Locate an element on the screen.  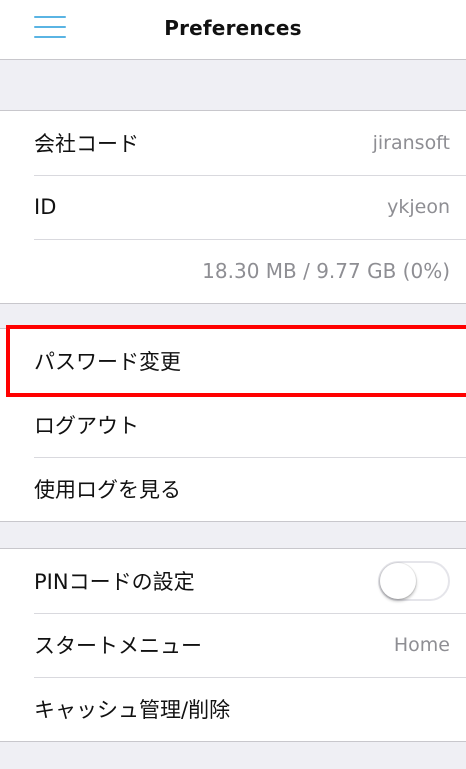
logout-row: ログアウト is located at coordinates (233, 425).